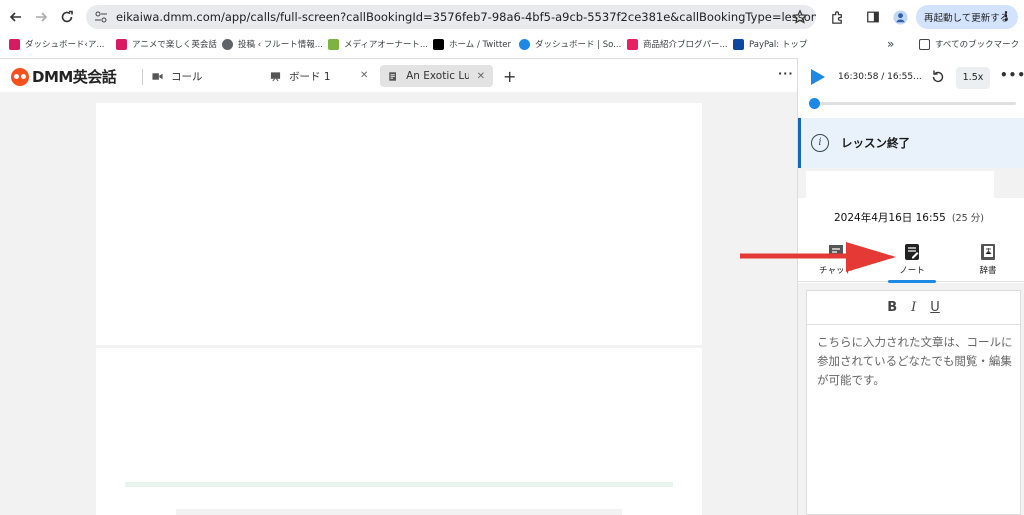 This screenshot has width=1024, height=515. I want to click on close-document-tab-icon: ✕, so click(481, 76).